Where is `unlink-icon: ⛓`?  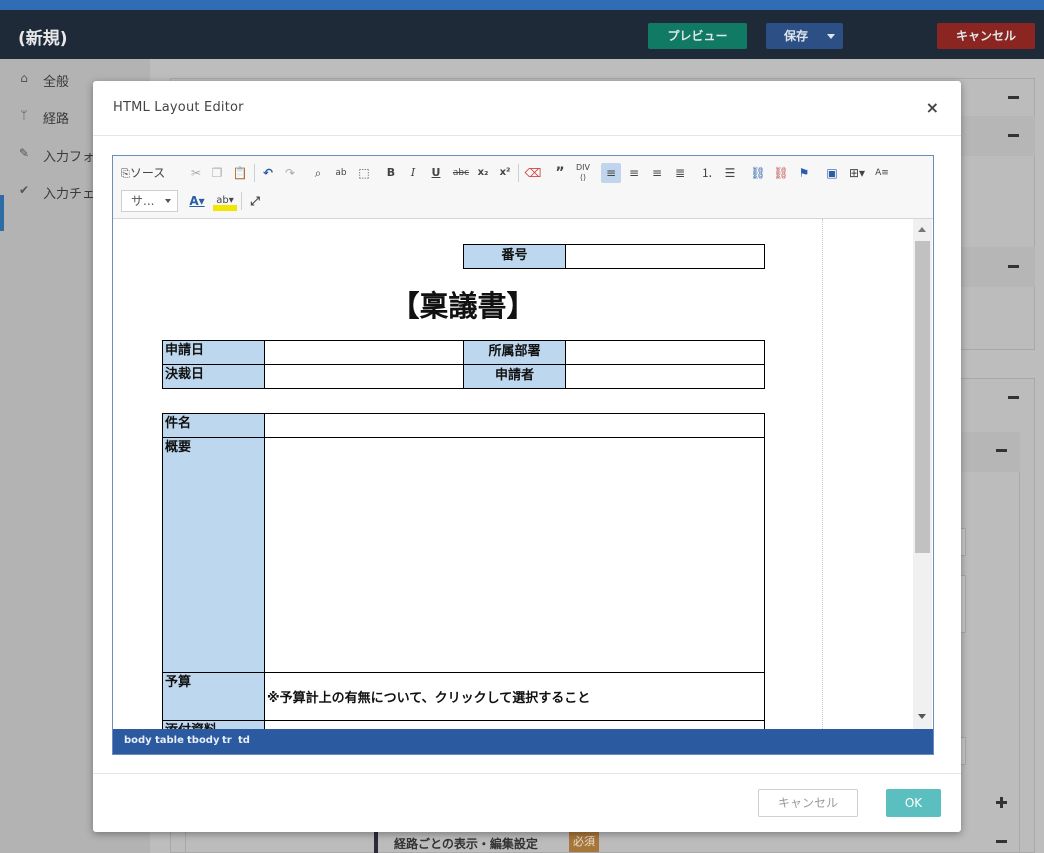
unlink-icon: ⛓ is located at coordinates (781, 173).